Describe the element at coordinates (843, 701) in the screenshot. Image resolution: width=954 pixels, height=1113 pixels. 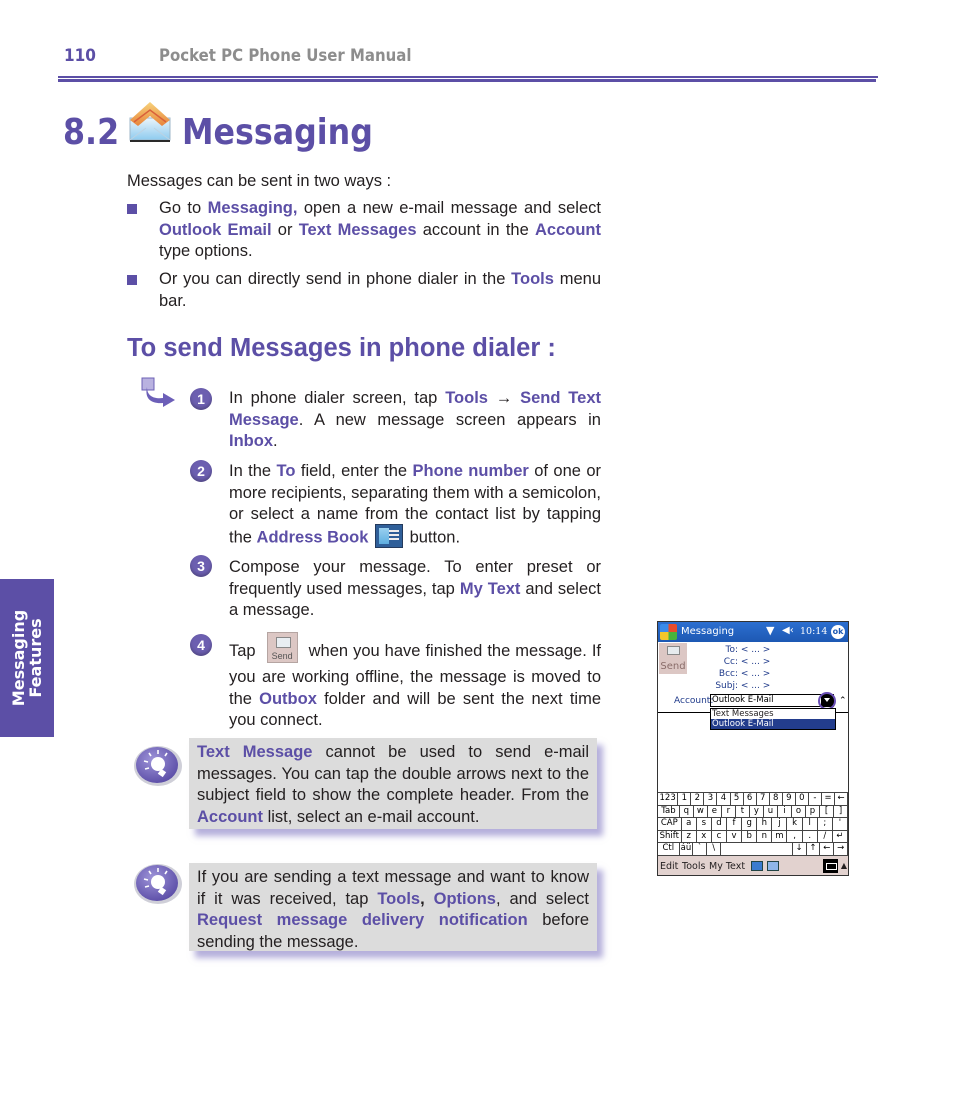
I see `double-arrow-expand-icon: ⌃` at that location.